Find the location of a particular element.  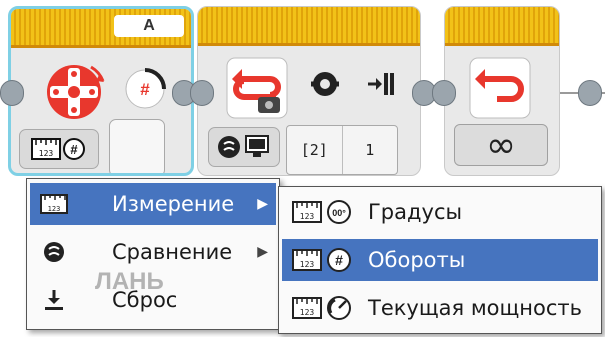

svg-text: 00° is located at coordinates (339, 213).